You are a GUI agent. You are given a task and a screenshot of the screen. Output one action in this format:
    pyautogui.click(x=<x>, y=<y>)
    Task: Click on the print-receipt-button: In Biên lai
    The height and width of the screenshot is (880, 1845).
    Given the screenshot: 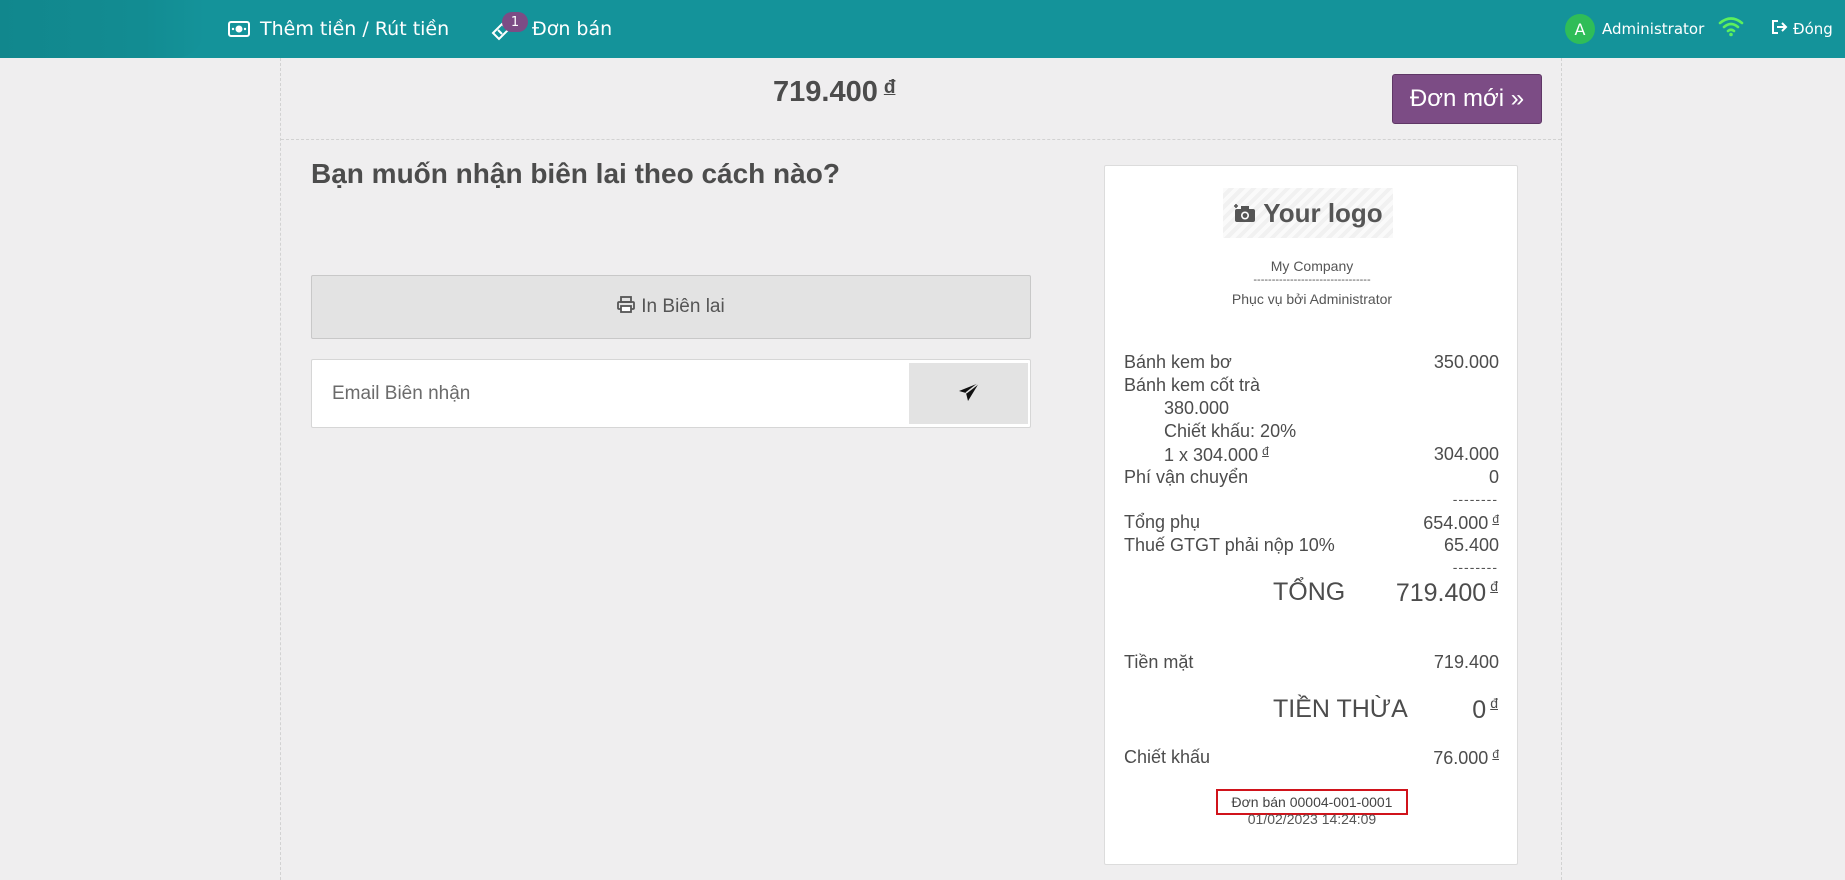 What is the action you would take?
    pyautogui.click(x=671, y=307)
    